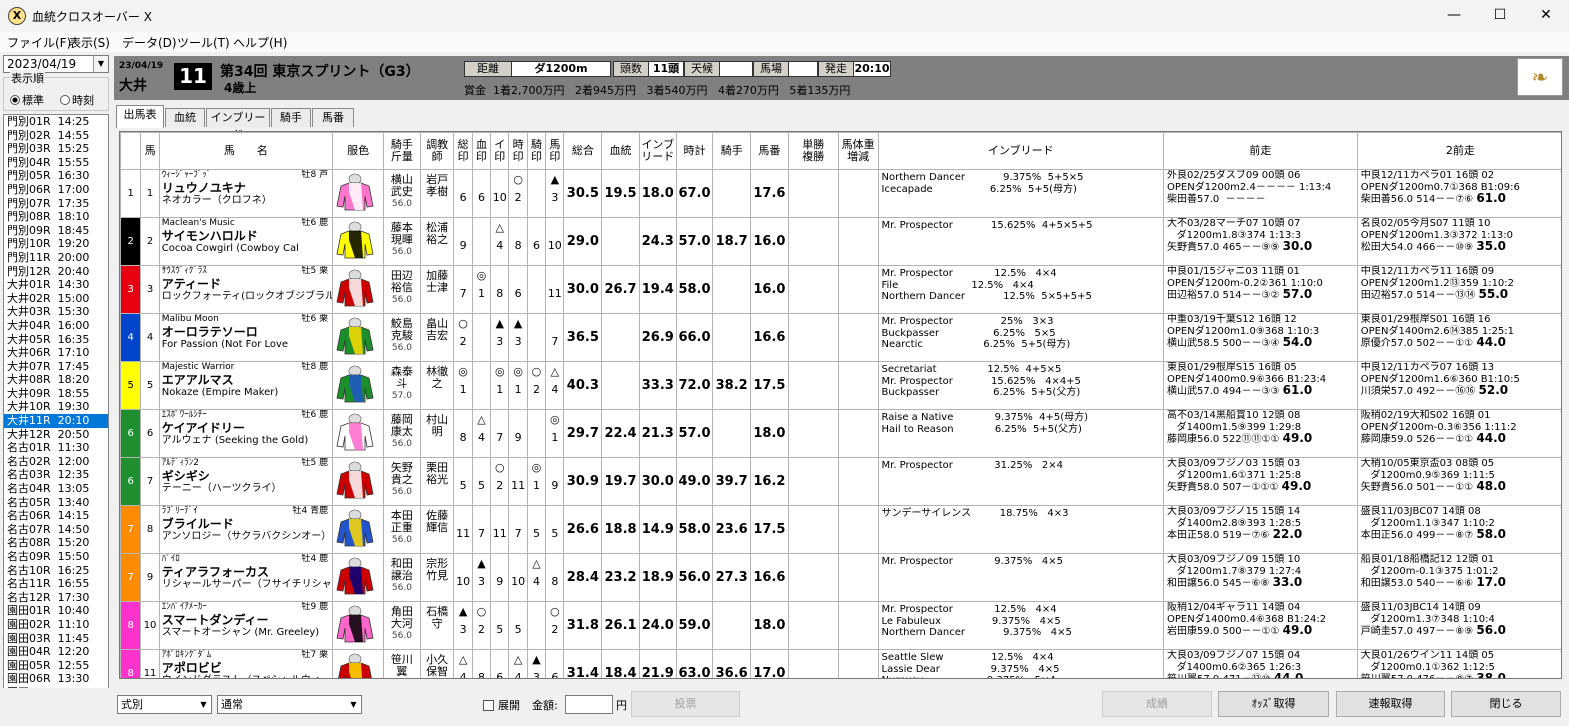  I want to click on horse-name-cell: ｱﾎﾟﾛｷﾝｸﾞﾀﾞﾑ 牡7 栗アポロビビウインドグラスト（スペシャルウィーク）, so click(246, 663).